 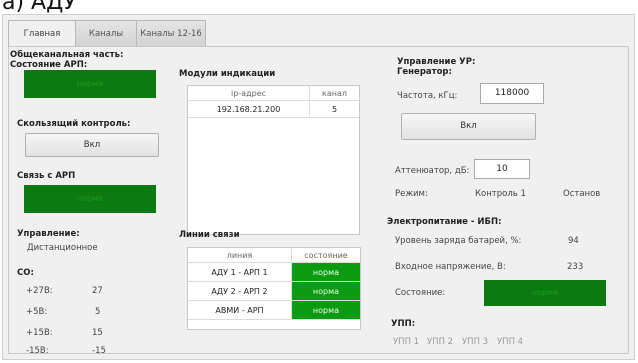 What do you see at coordinates (249, 93) in the screenshot?
I see `column-header-ip: ip-адрес` at bounding box center [249, 93].